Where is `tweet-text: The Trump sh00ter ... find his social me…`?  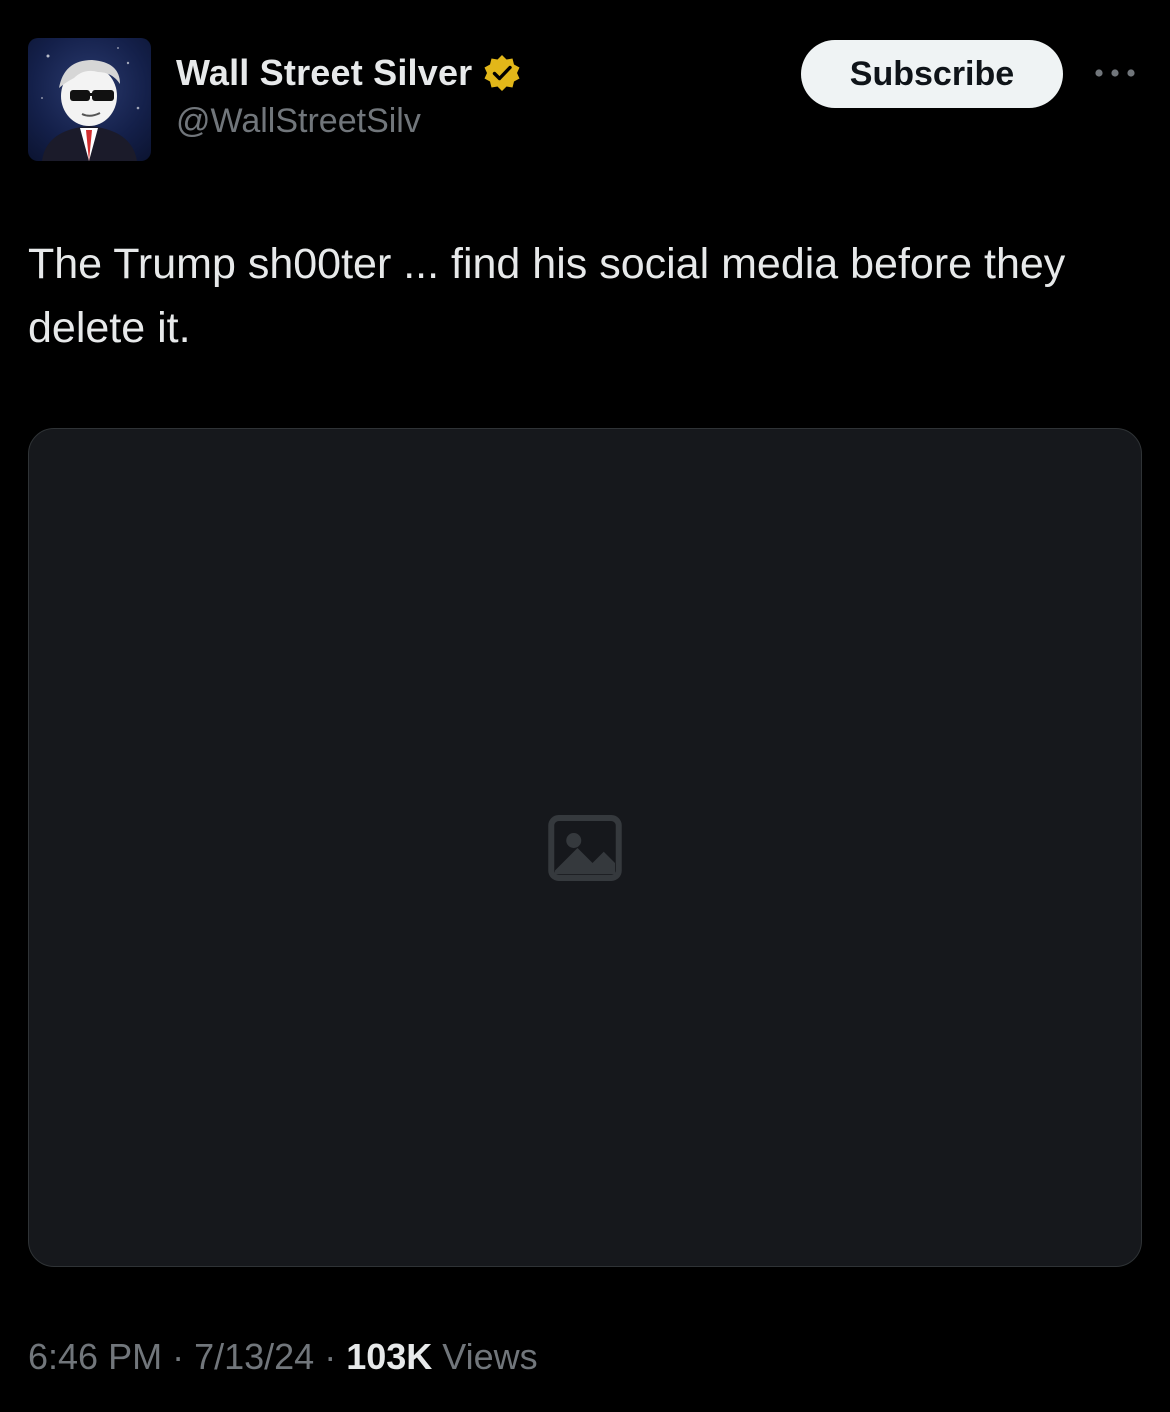
tweet-text: The Trump sh00ter ... find his social me… is located at coordinates (547, 296).